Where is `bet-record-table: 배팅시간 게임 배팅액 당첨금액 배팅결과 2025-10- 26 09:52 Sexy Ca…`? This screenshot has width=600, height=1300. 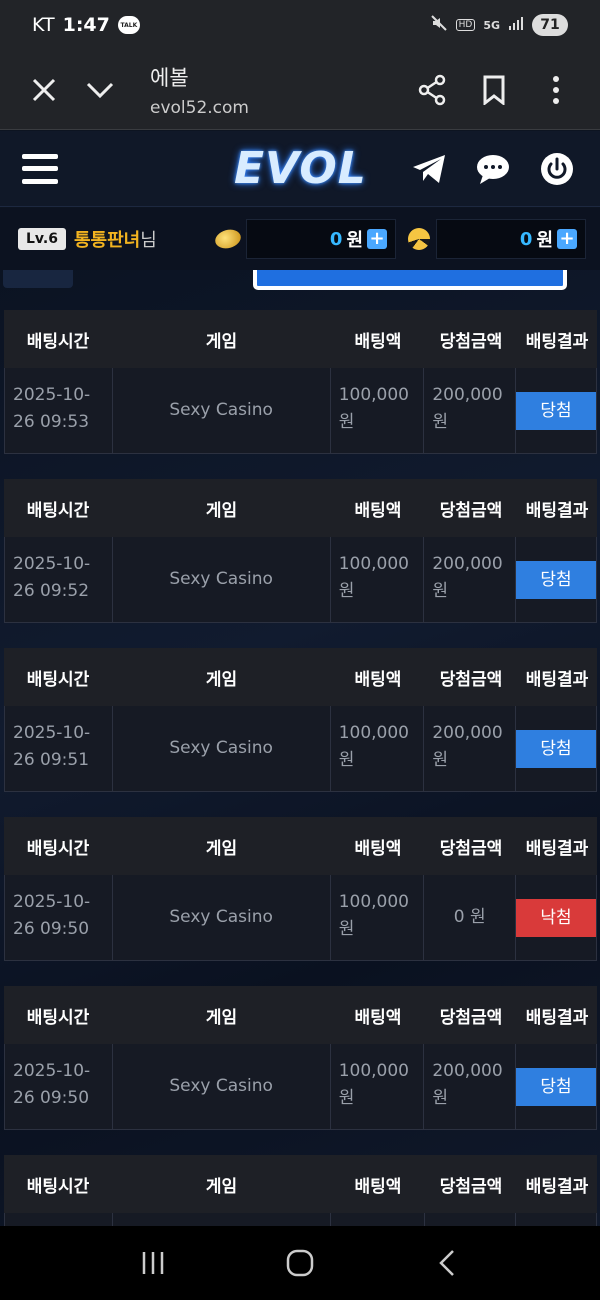
bet-record-table: 배팅시간 게임 배팅액 당첨금액 배팅결과 2025-10- 26 09:52 Sexy Ca… is located at coordinates (300, 551).